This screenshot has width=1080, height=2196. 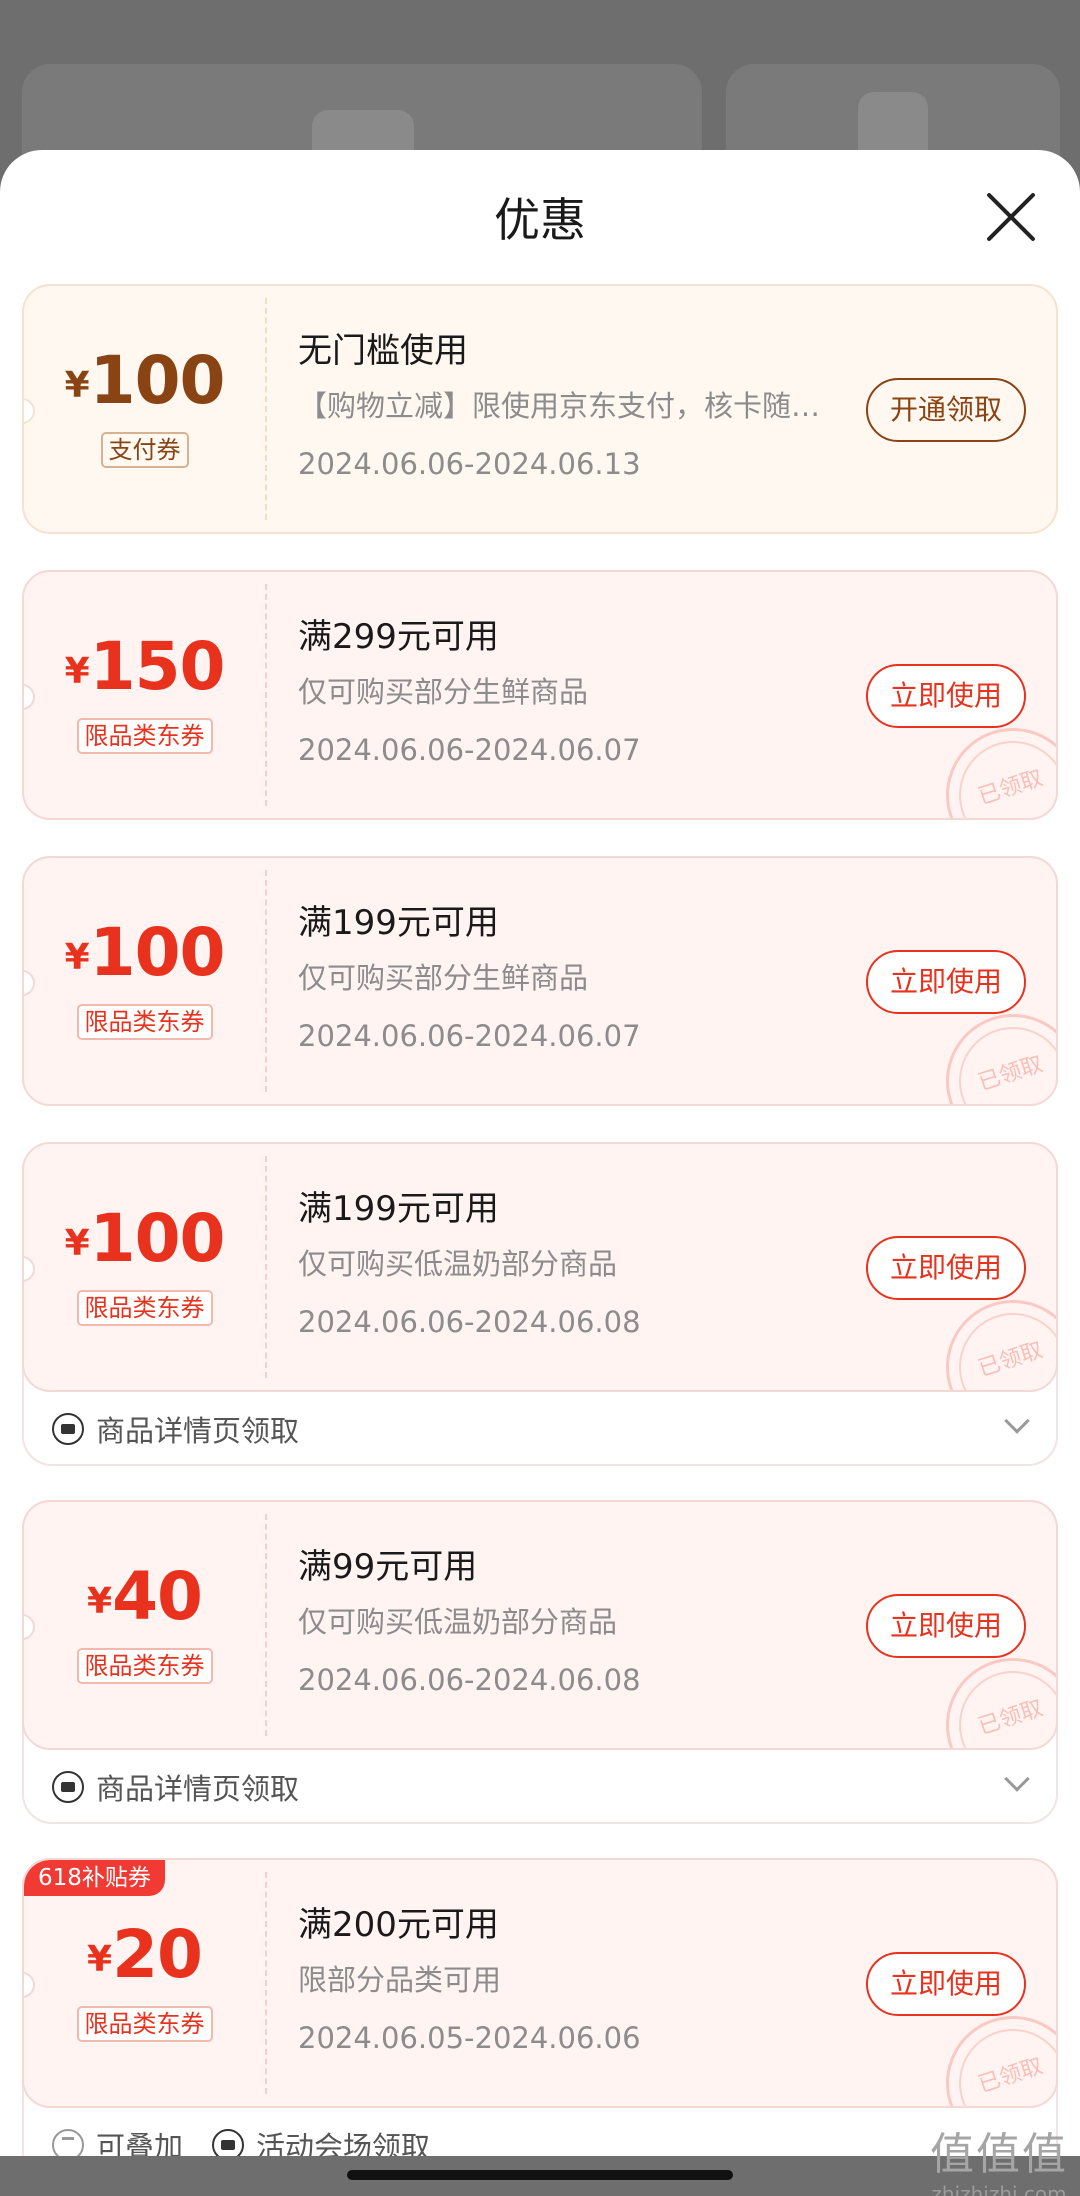 What do you see at coordinates (999, 2189) in the screenshot?
I see `watermark-sub: zhizhizhi.com` at bounding box center [999, 2189].